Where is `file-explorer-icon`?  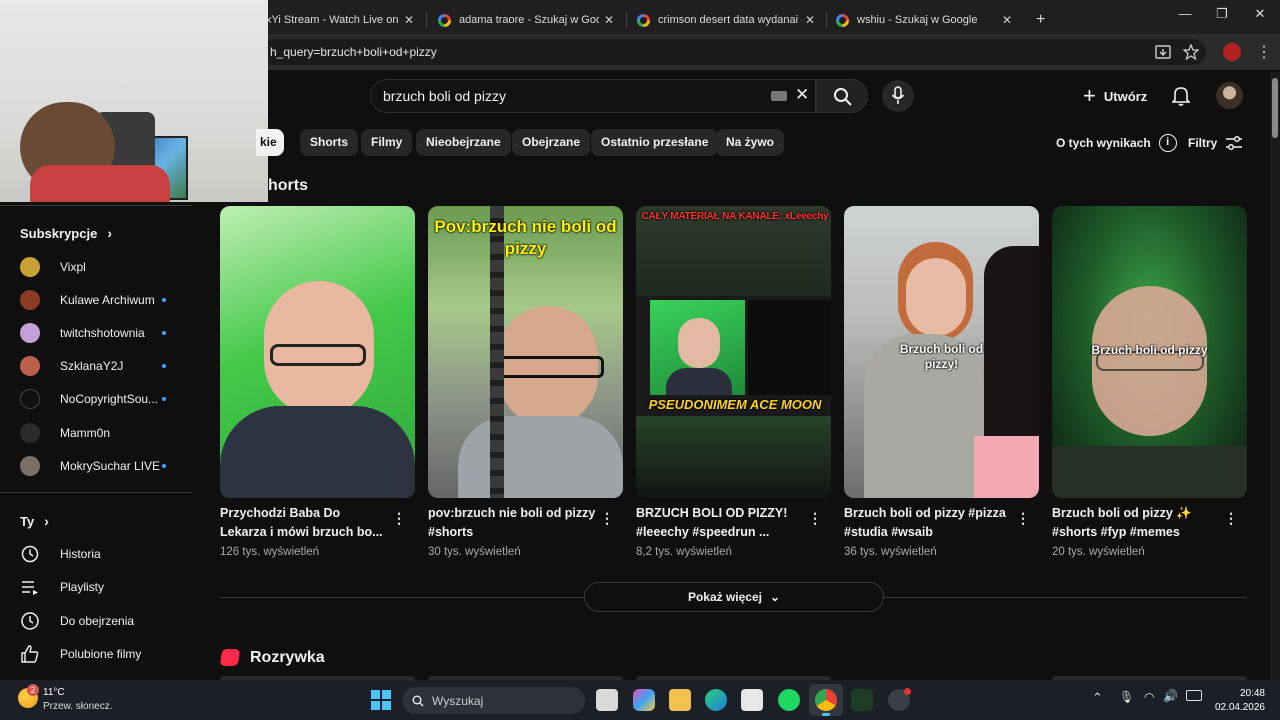 file-explorer-icon is located at coordinates (680, 700).